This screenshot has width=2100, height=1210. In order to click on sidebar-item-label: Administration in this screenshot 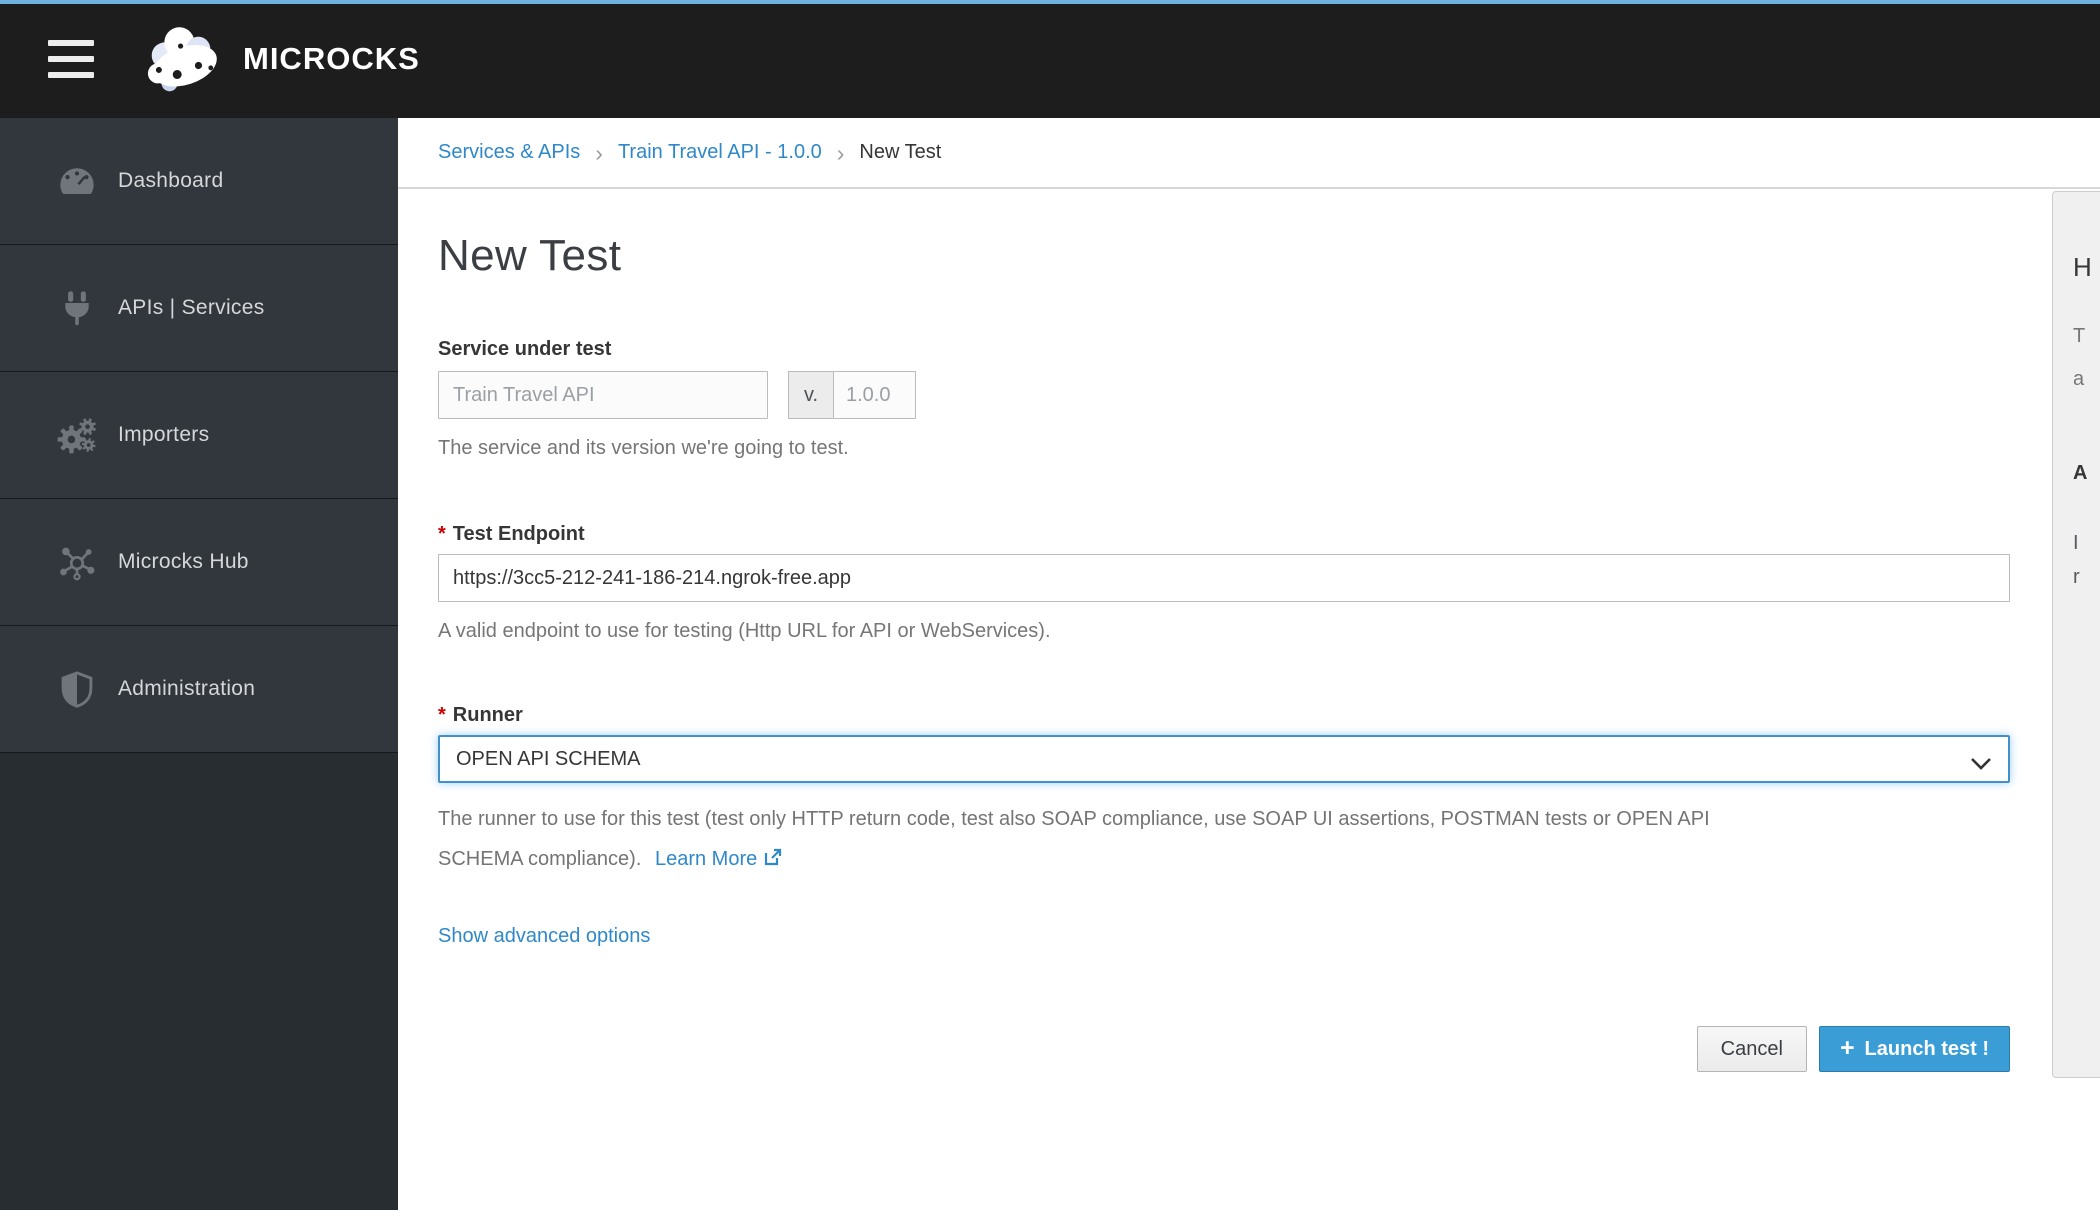, I will do `click(187, 688)`.